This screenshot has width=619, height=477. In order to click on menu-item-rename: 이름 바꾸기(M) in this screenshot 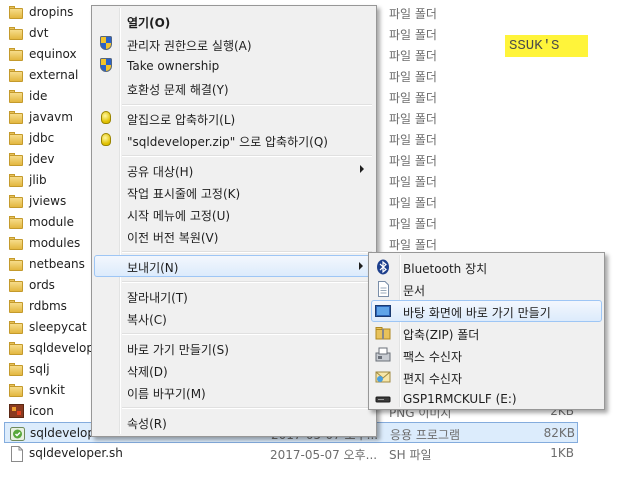, I will do `click(234, 392)`.